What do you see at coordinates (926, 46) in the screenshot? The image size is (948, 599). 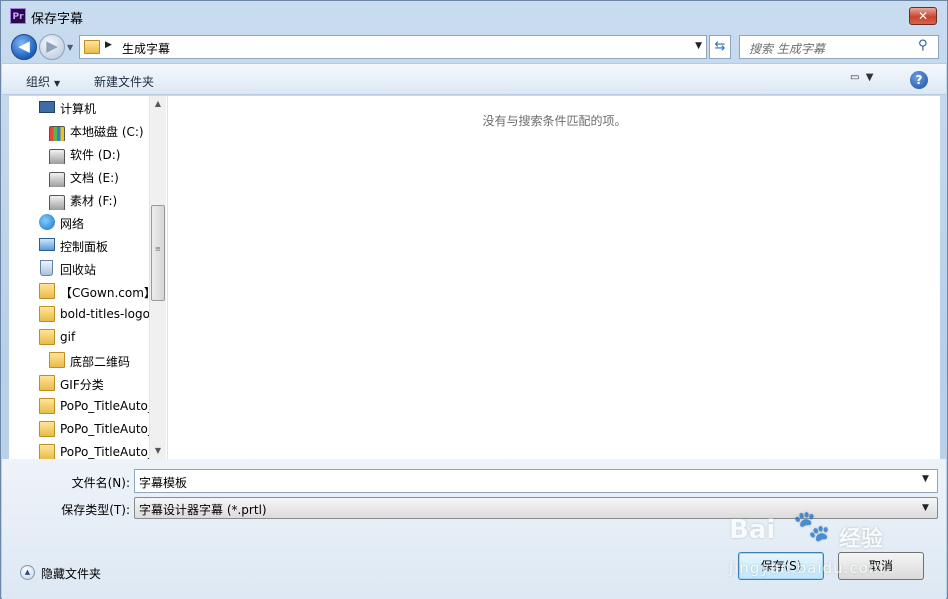 I see `search-icon: ⚲` at bounding box center [926, 46].